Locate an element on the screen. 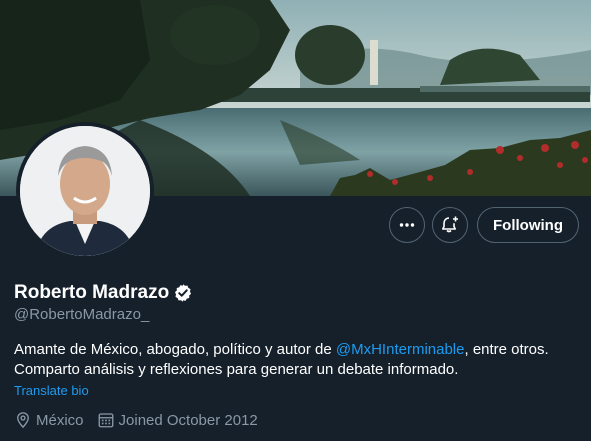  verified-badge-icon is located at coordinates (183, 293).